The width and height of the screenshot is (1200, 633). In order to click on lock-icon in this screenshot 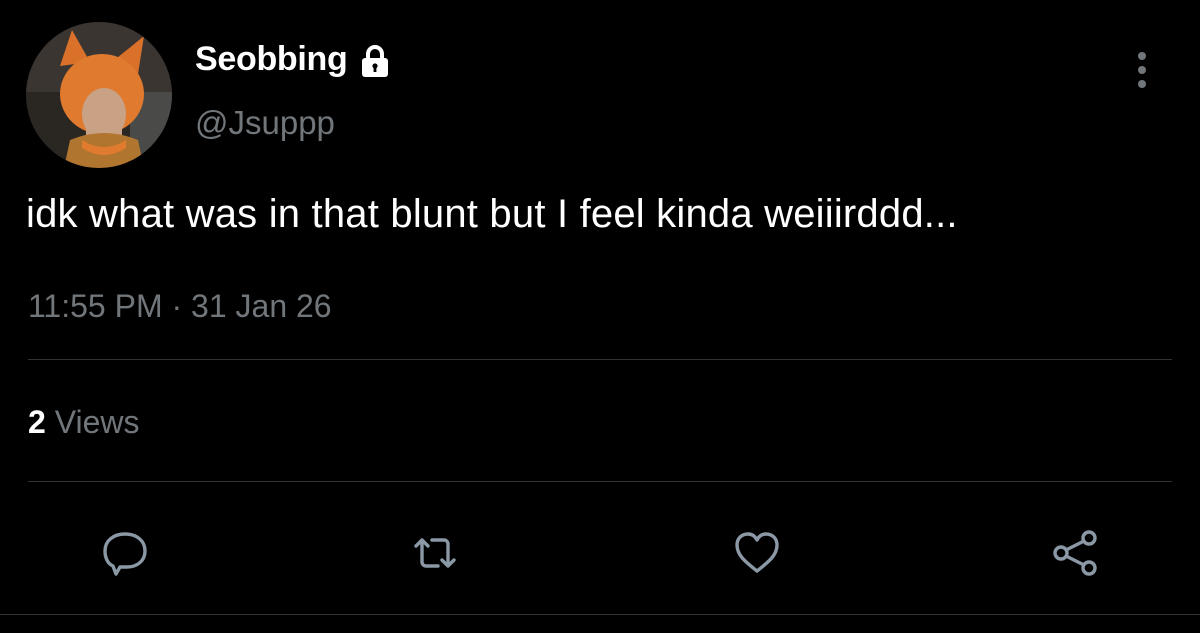, I will do `click(375, 61)`.